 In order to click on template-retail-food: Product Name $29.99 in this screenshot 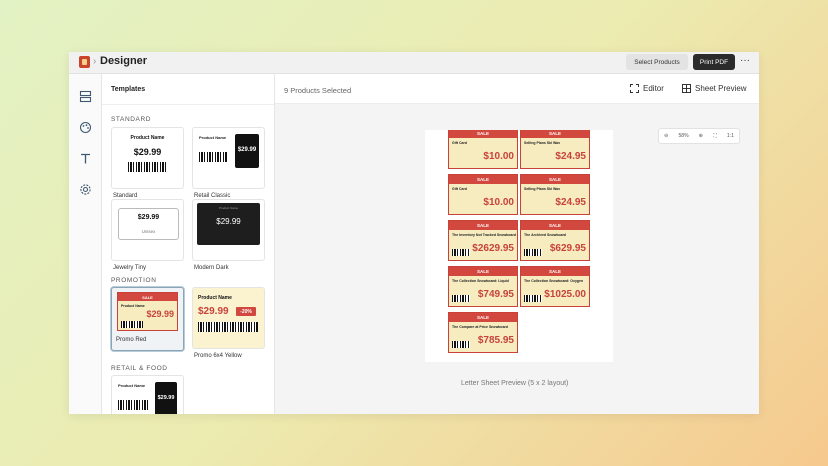, I will do `click(147, 394)`.